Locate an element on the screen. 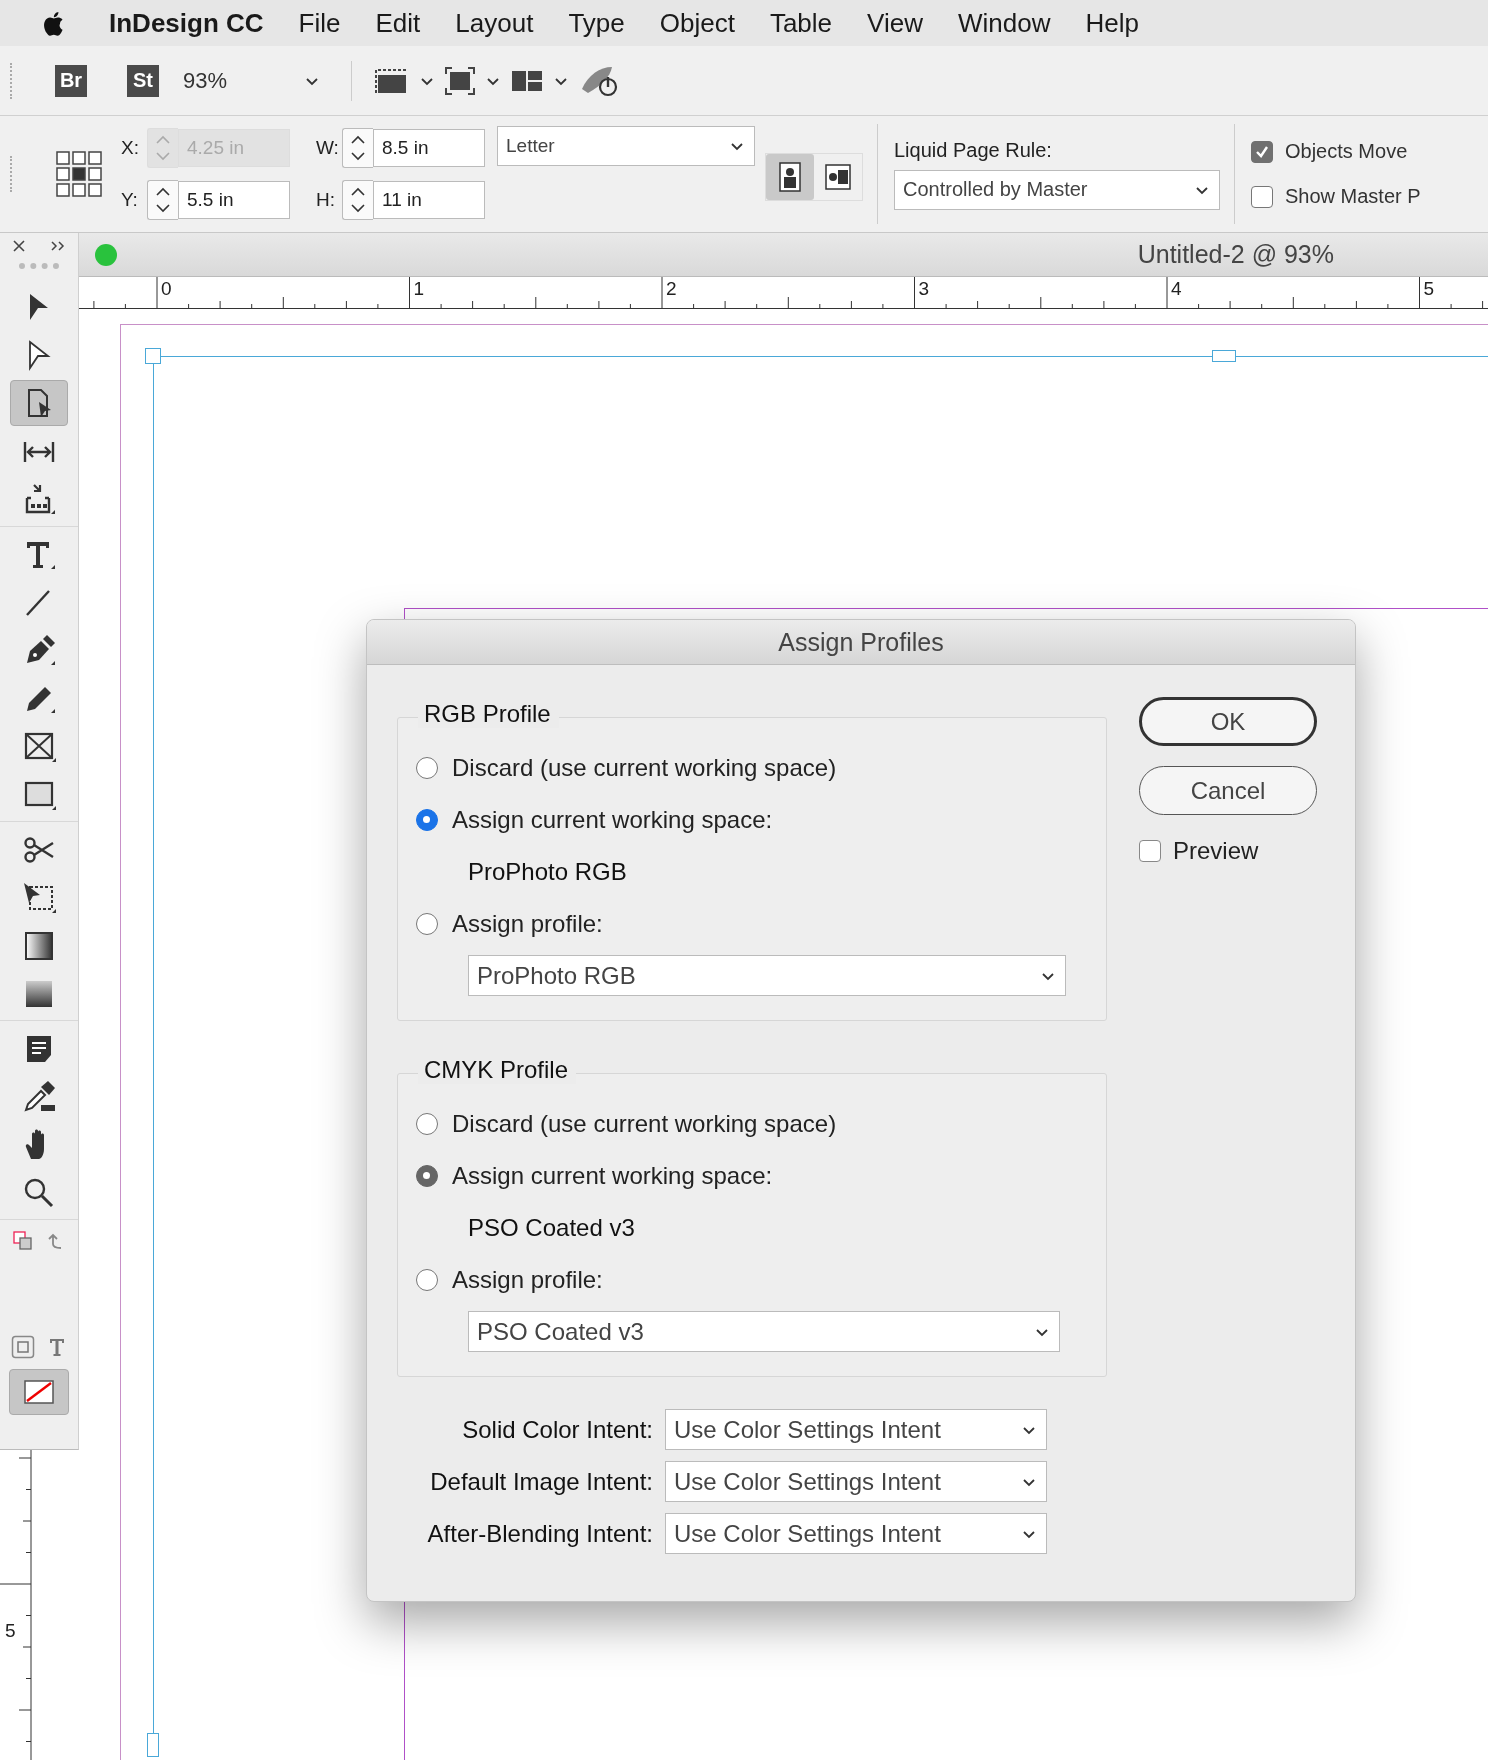 The image size is (1488, 1760). ruler-number: 4 is located at coordinates (1176, 289).